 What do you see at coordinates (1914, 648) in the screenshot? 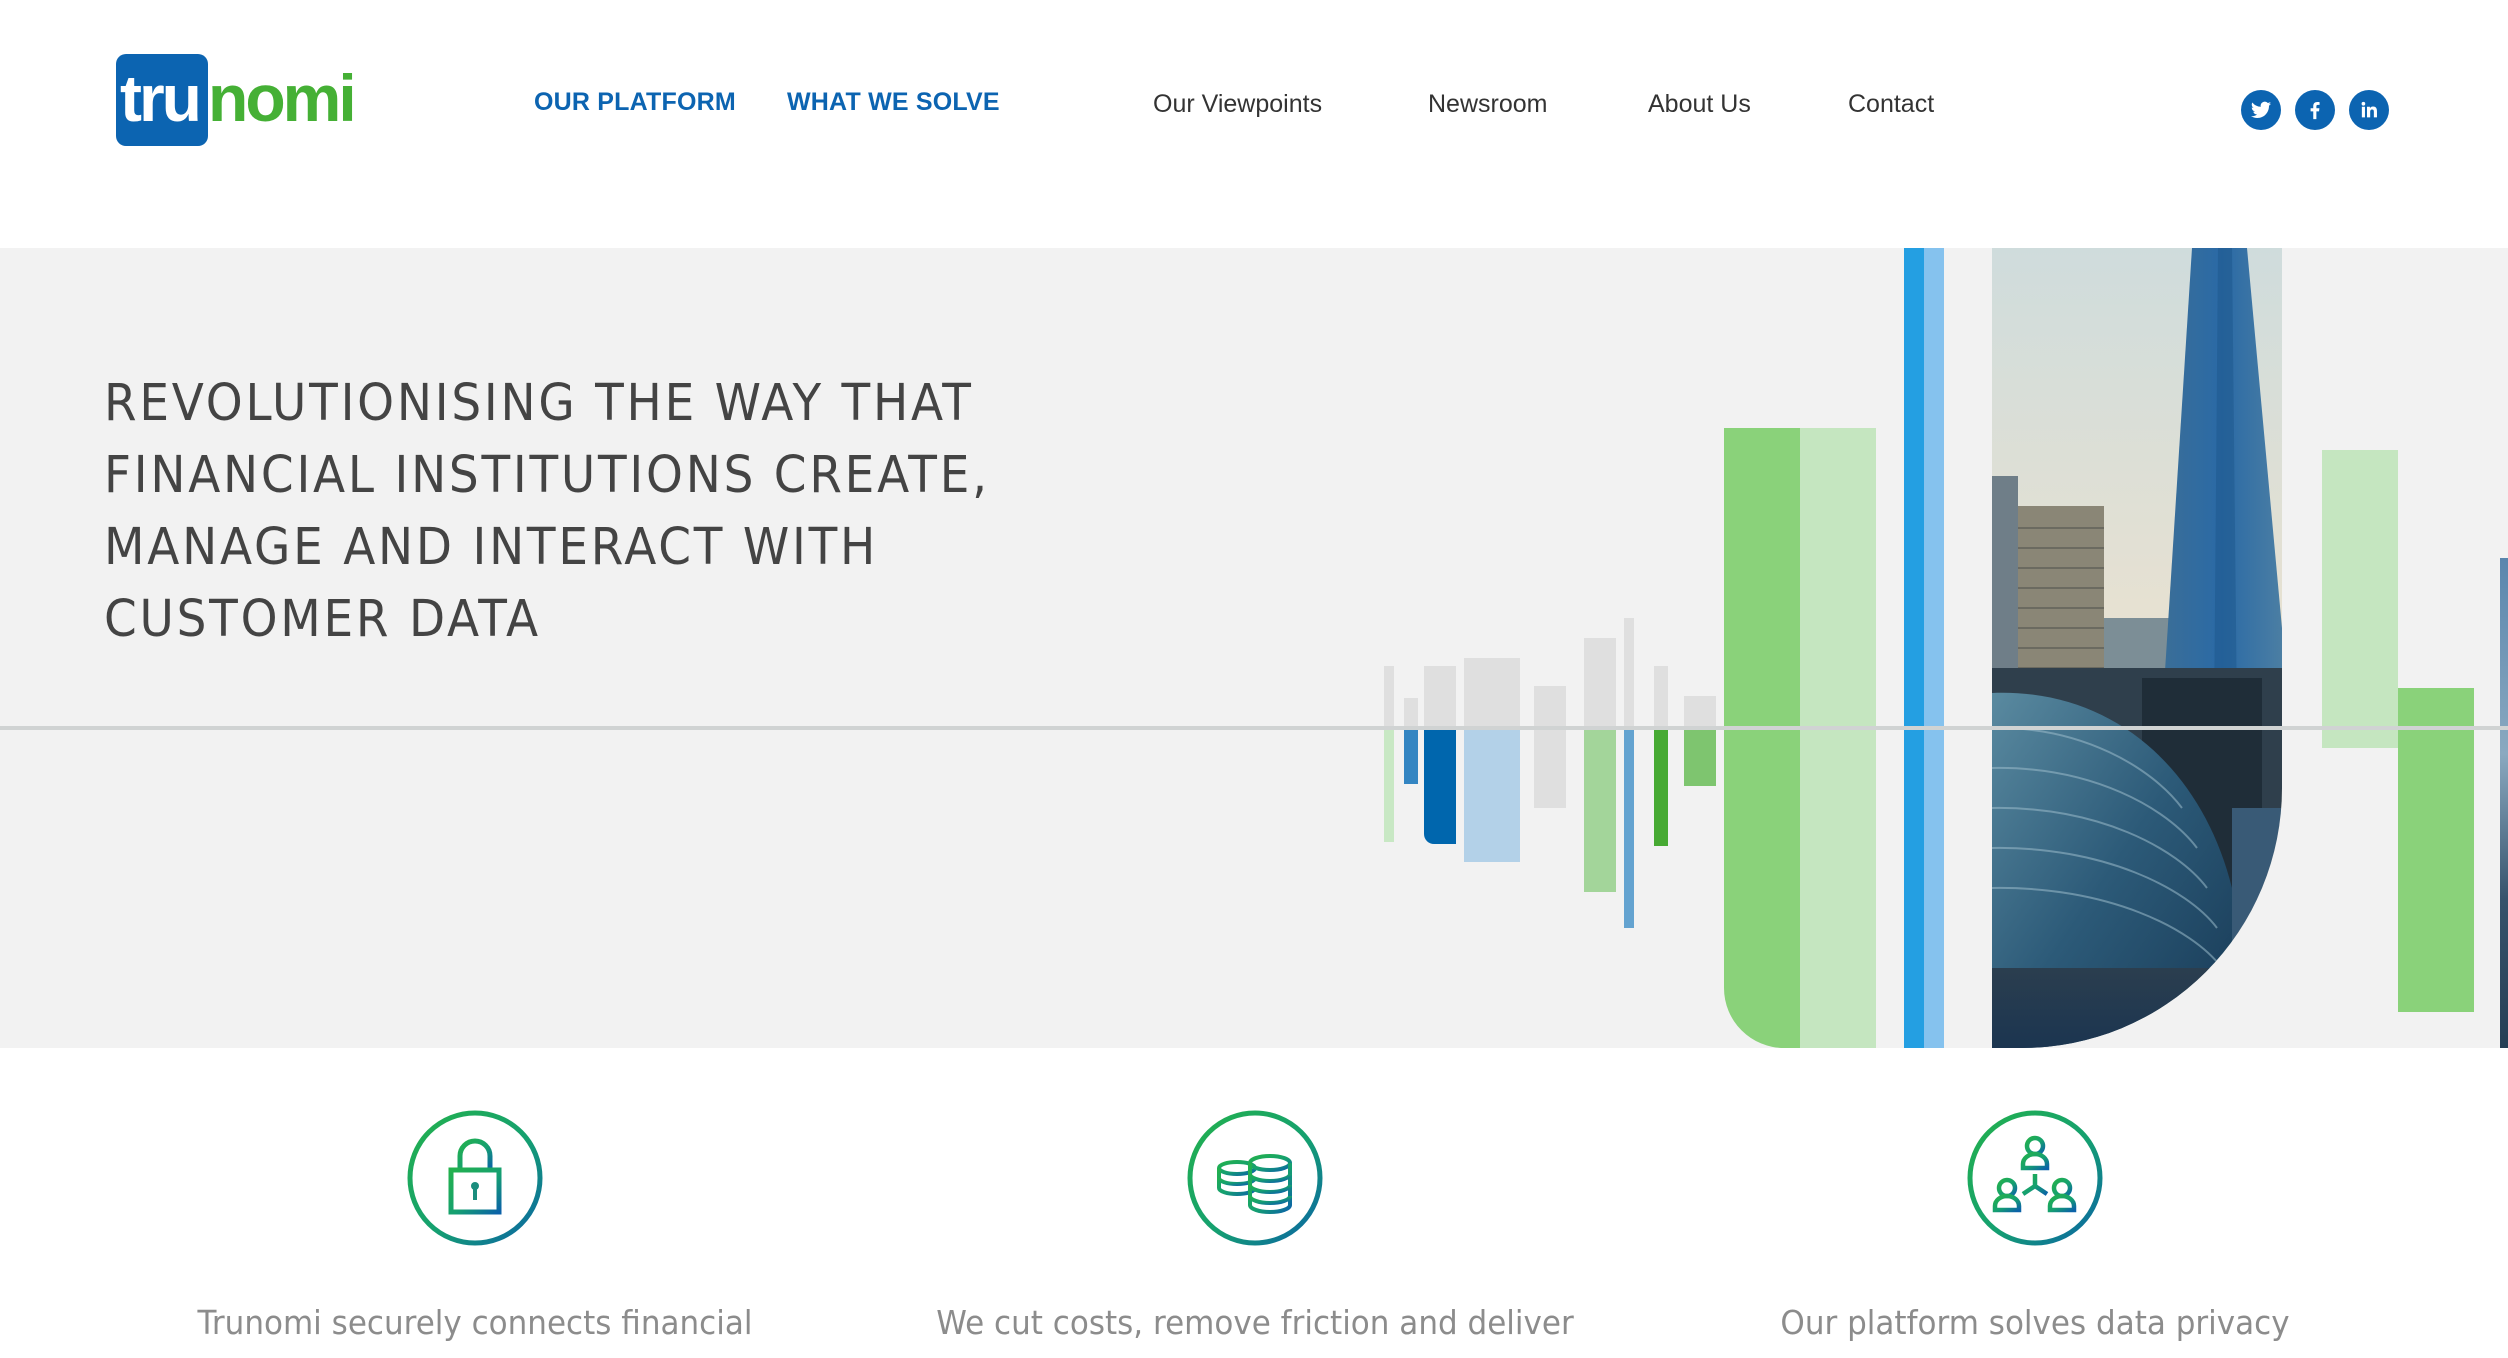
I see `decor-stripe-blue` at bounding box center [1914, 648].